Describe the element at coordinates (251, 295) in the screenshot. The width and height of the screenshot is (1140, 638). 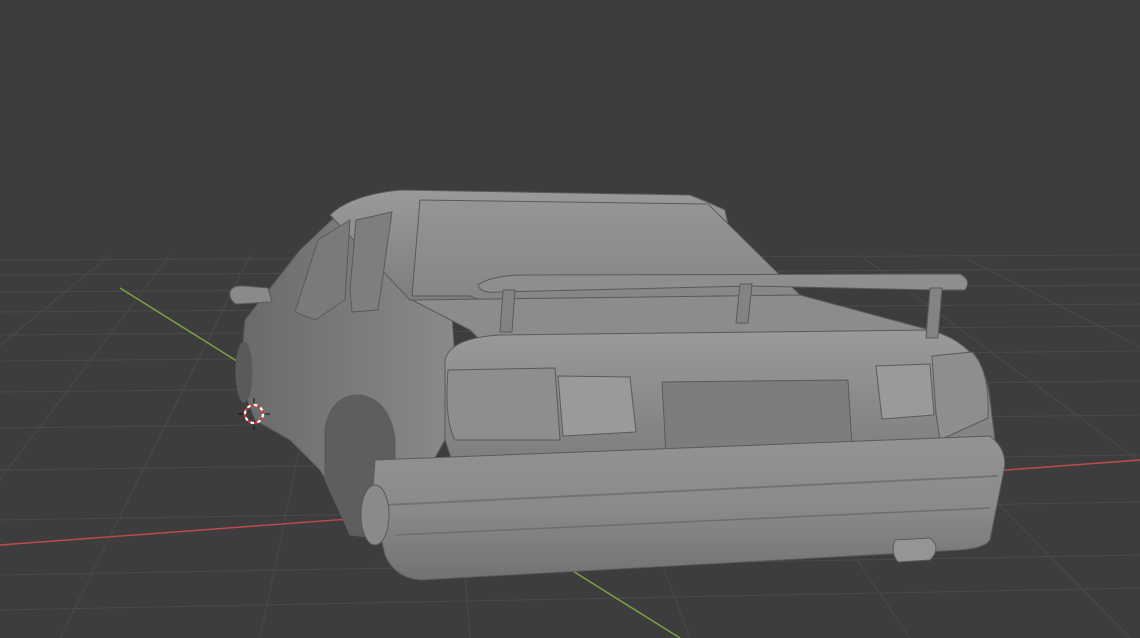
I see `side-mirror` at that location.